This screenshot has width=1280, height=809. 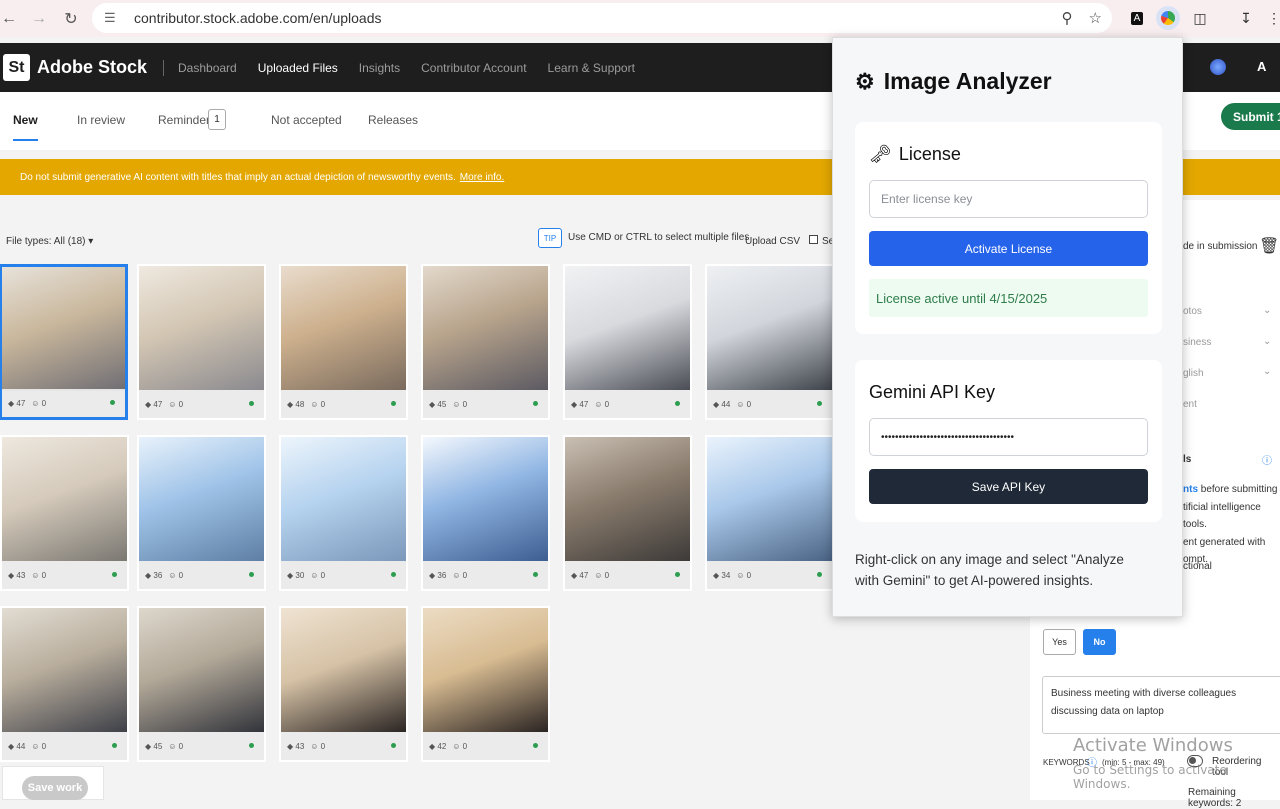 What do you see at coordinates (485, 575) in the screenshot?
I see `tile-meta-bar: ◆ 36 ☺ 0` at bounding box center [485, 575].